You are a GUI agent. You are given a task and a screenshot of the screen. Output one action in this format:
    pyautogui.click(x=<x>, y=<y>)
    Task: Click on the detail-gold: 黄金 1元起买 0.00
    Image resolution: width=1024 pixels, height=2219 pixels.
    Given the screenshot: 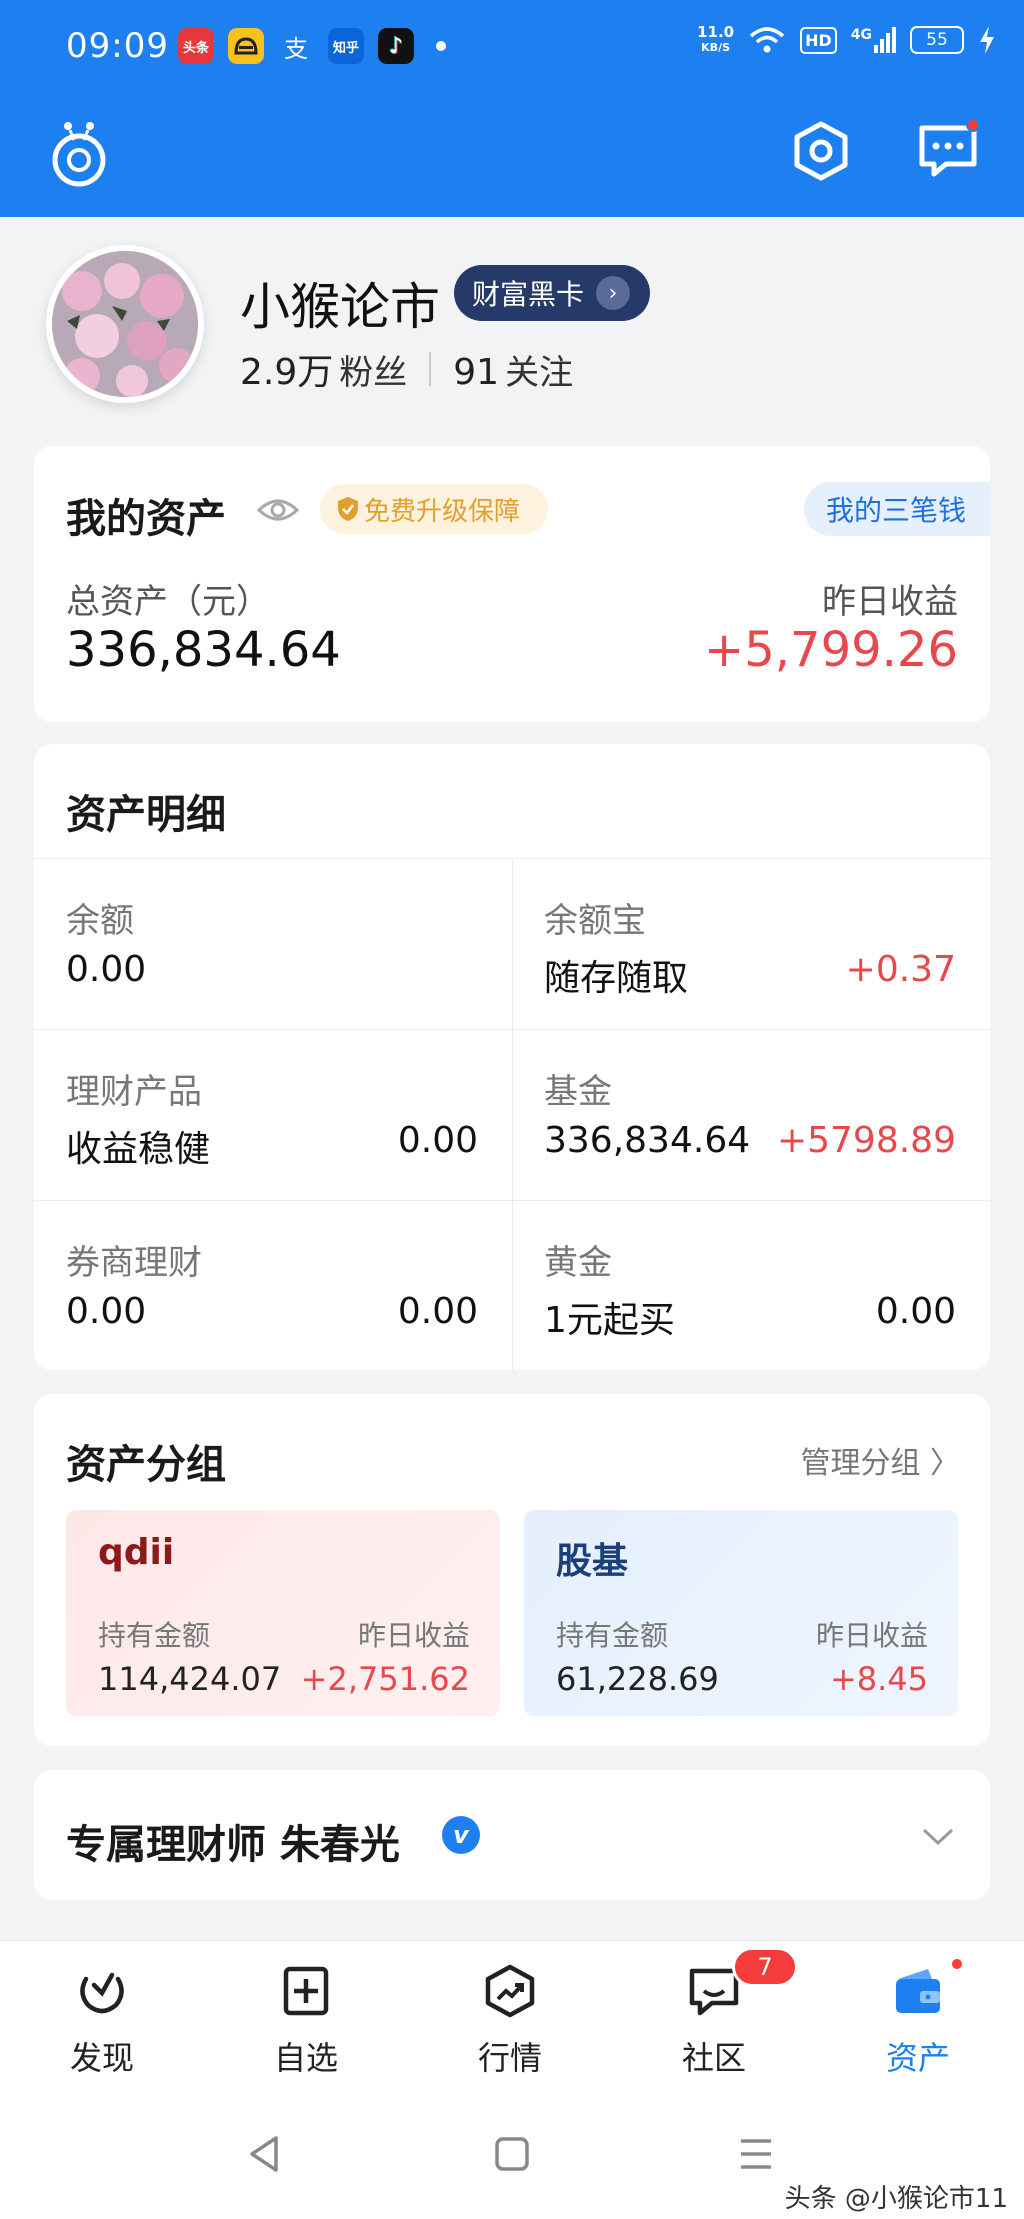 What is the action you would take?
    pyautogui.click(x=751, y=1285)
    